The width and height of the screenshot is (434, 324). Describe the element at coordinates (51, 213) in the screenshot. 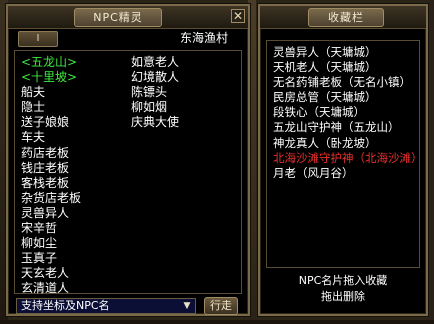

I see `npc-list-item: 灵兽异人` at that location.